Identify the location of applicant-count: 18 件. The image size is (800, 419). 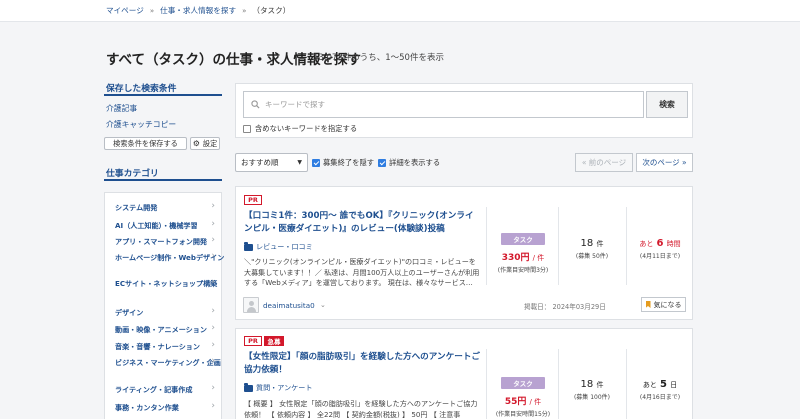
(592, 243).